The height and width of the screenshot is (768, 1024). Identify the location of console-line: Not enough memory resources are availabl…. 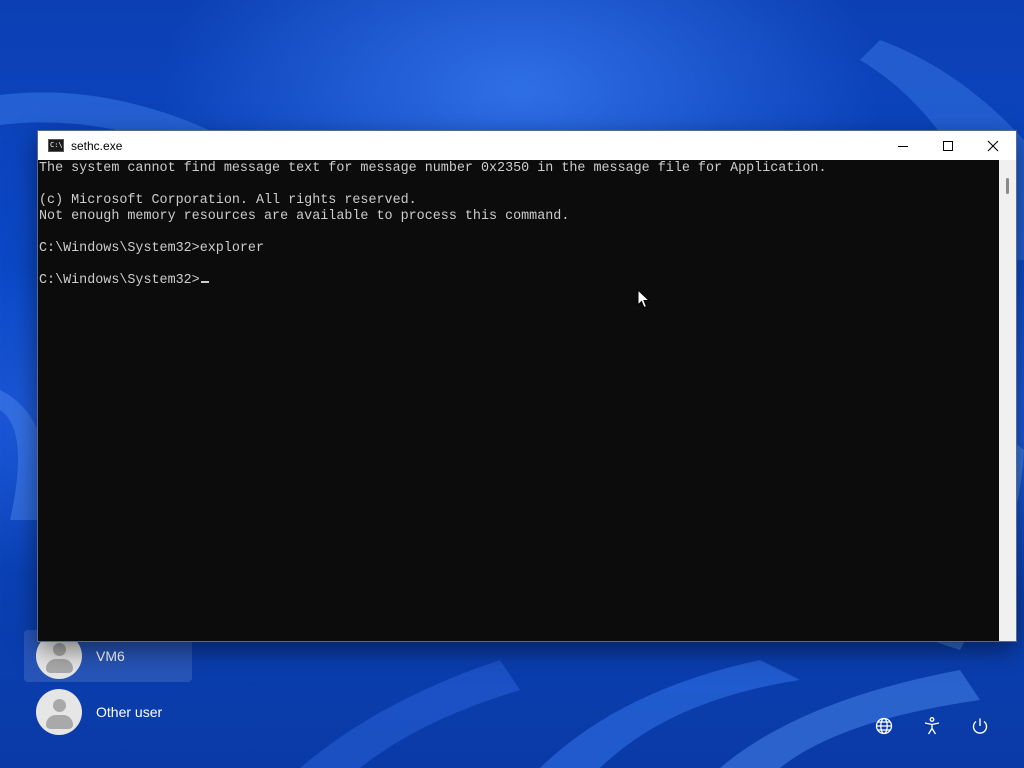
(304, 216).